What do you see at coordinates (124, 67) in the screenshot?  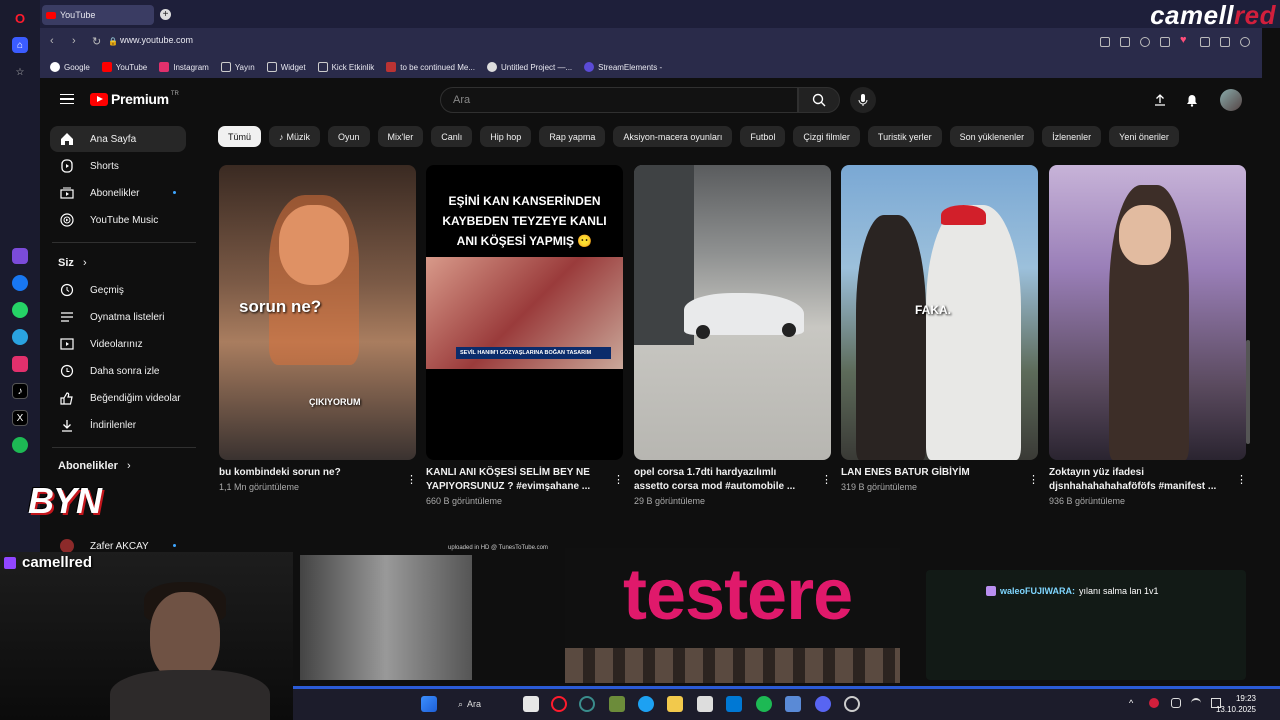 I see `bookmark-youtube: YouTube` at bounding box center [124, 67].